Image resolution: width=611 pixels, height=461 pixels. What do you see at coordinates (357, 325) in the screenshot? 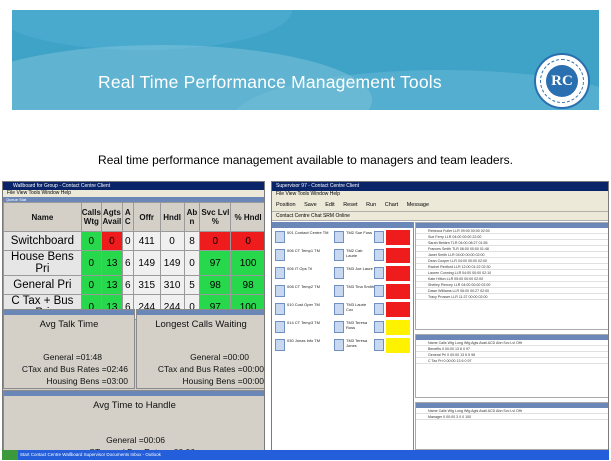
I see `agent-label: TM3 Teresa Ross` at bounding box center [357, 325].